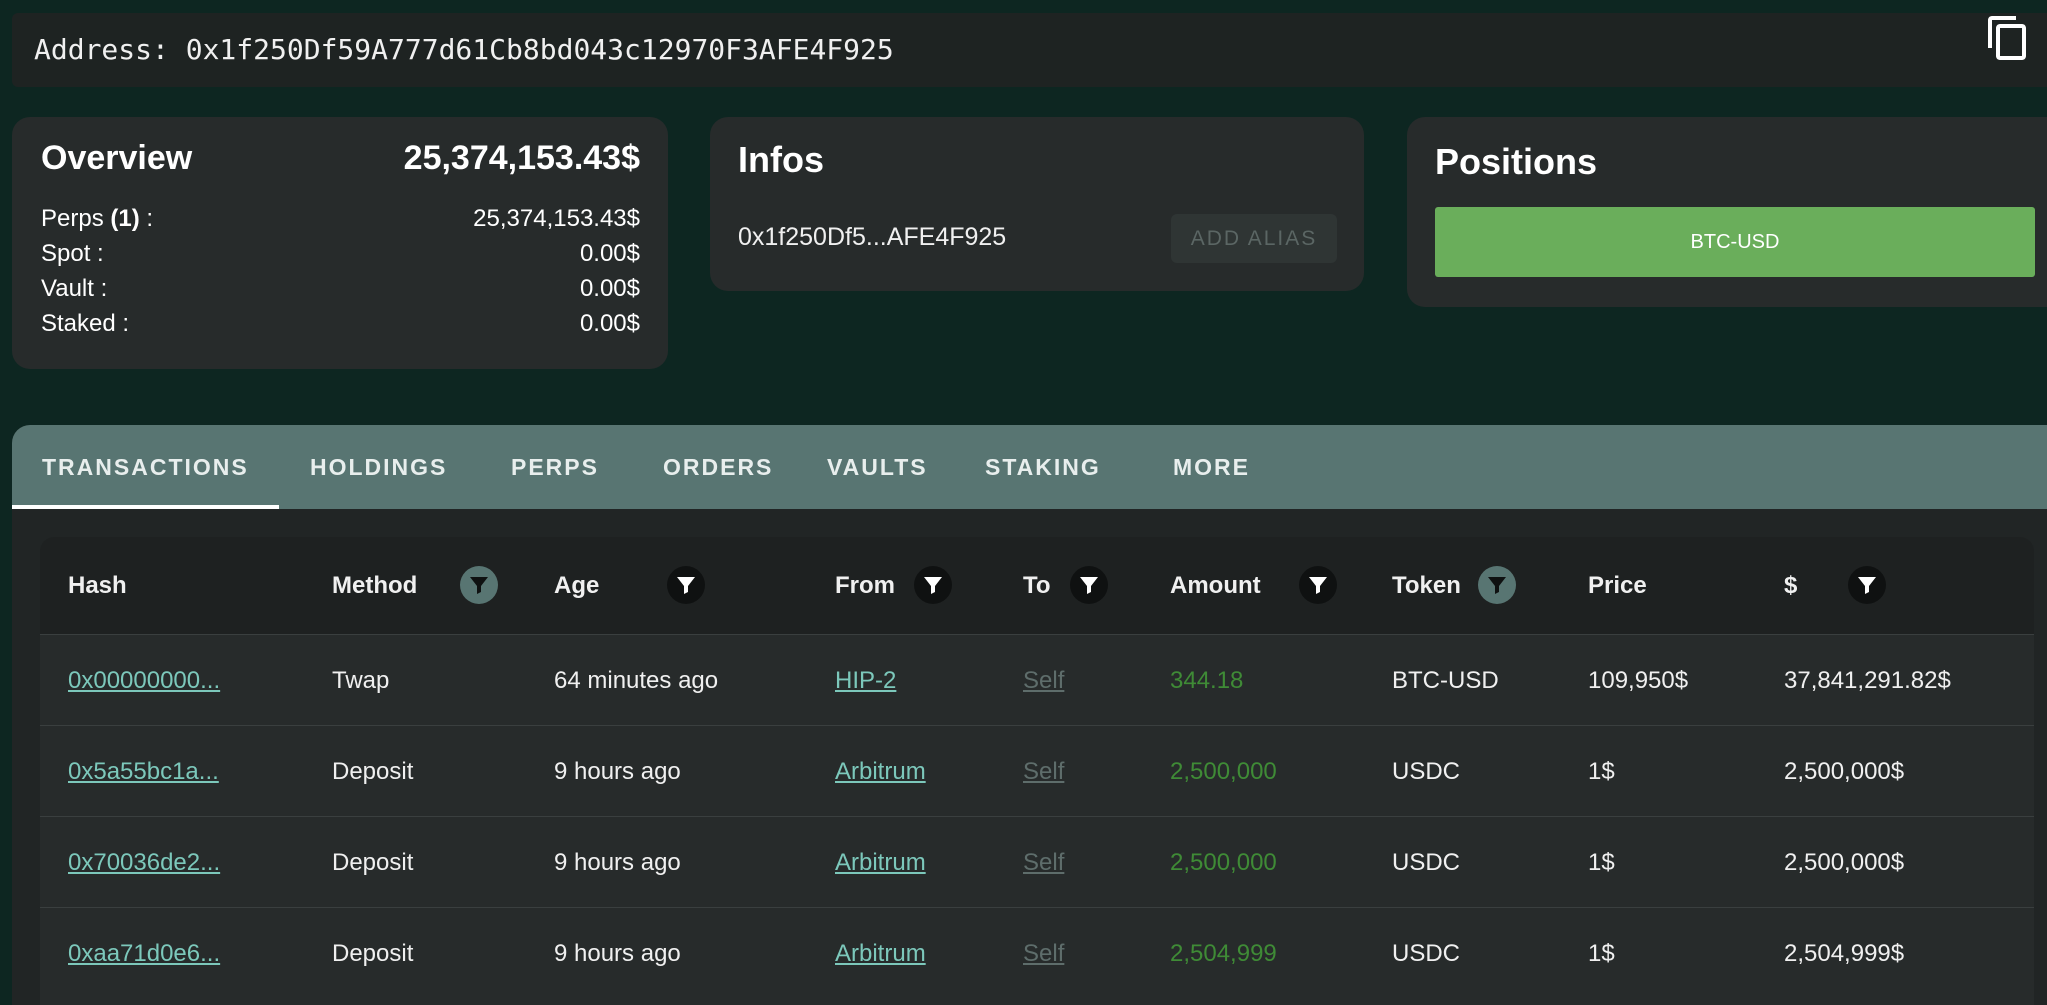 The width and height of the screenshot is (2047, 1005). I want to click on tab-holdings: HOLDINGS, so click(378, 467).